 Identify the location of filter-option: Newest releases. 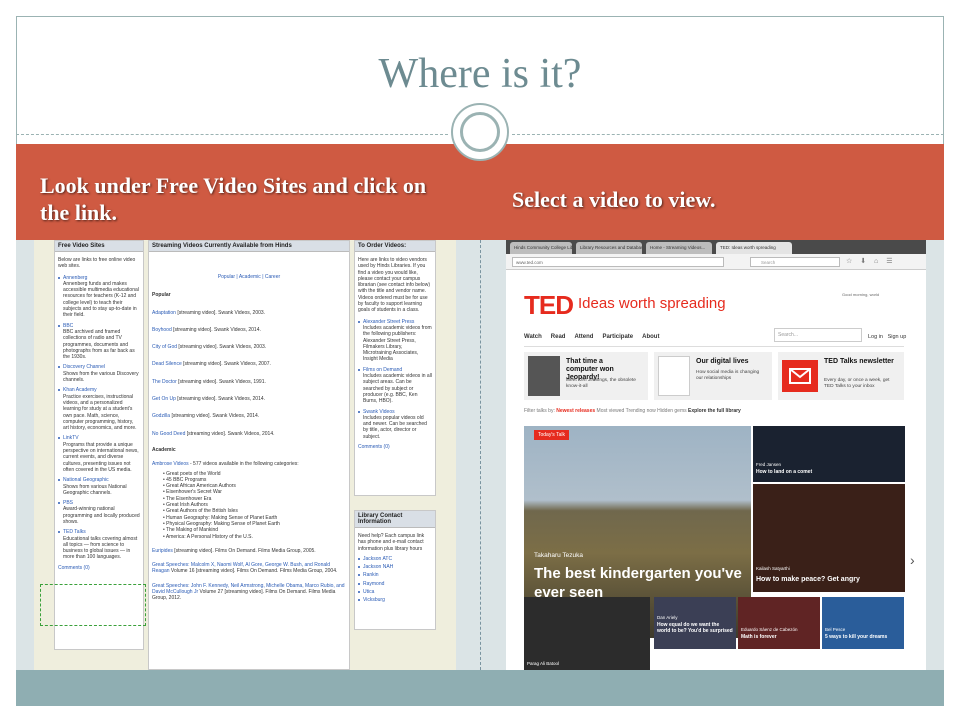
(575, 411).